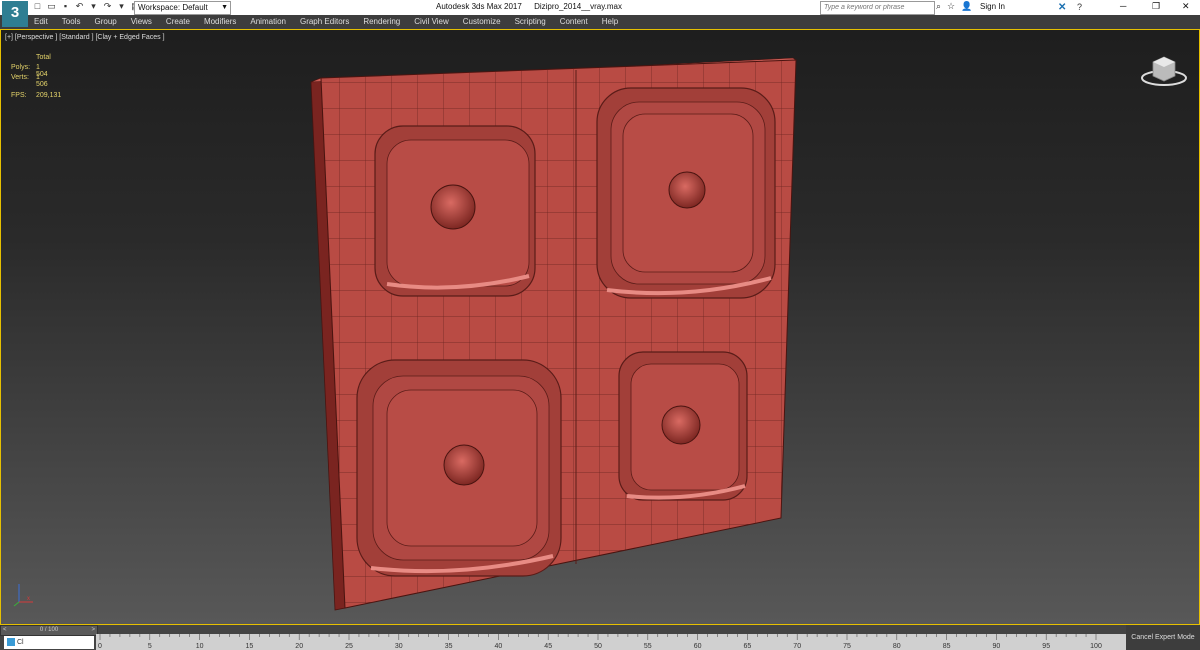 This screenshot has width=1200, height=650. I want to click on axis-tripod-icon: x, so click(23, 595).